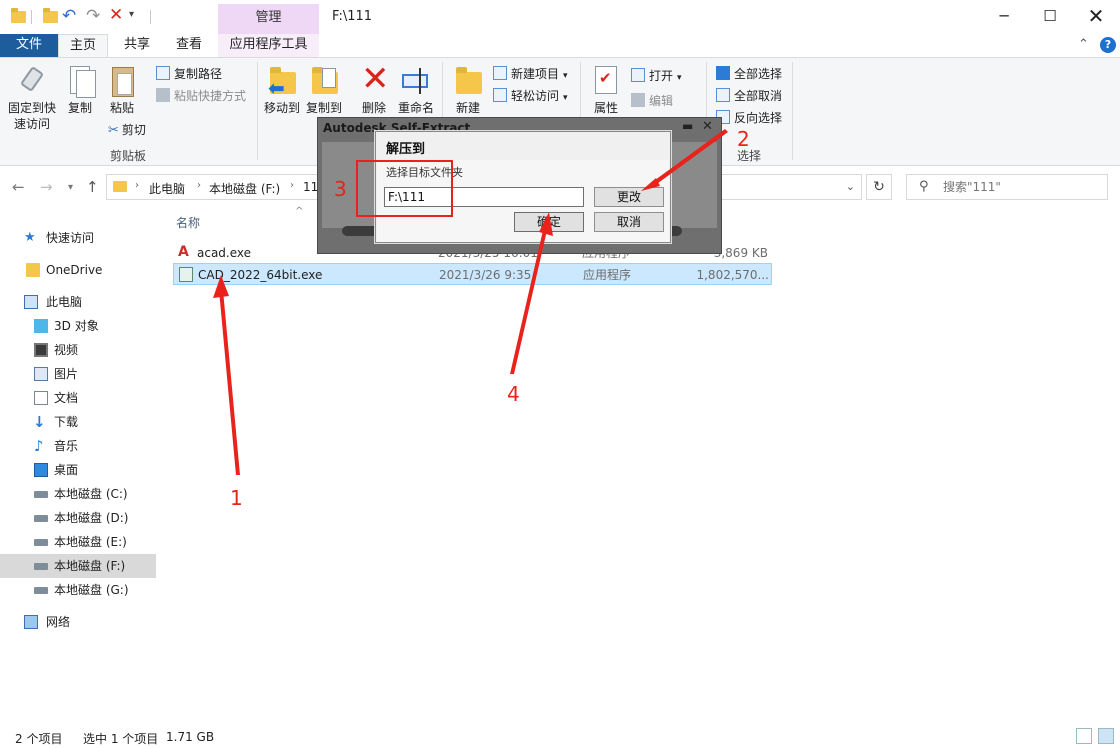 The image size is (1120, 749). I want to click on paste-button: 粘贴, so click(122, 90).